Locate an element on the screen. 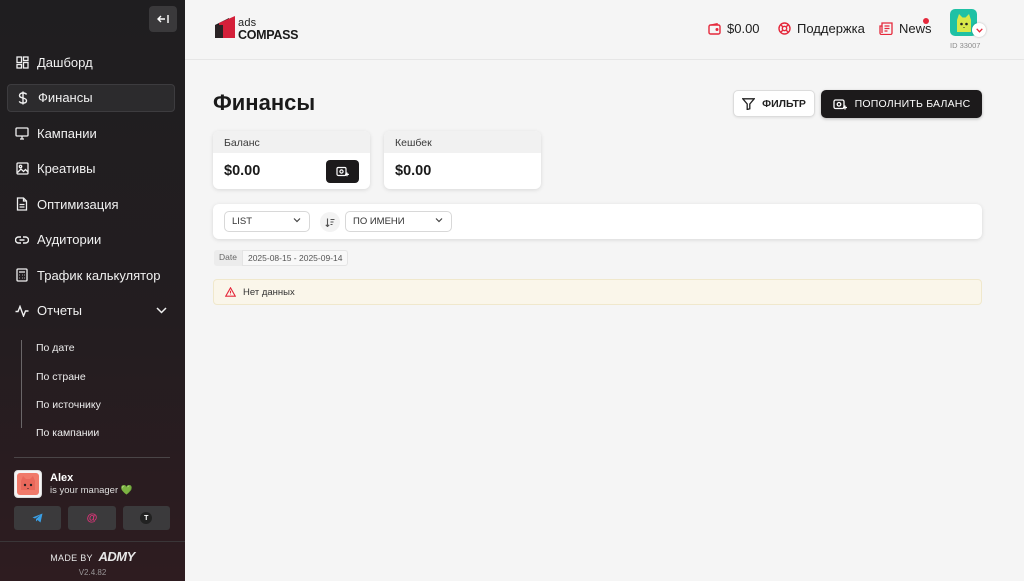  manager-role: is your manager 💚 is located at coordinates (91, 490).